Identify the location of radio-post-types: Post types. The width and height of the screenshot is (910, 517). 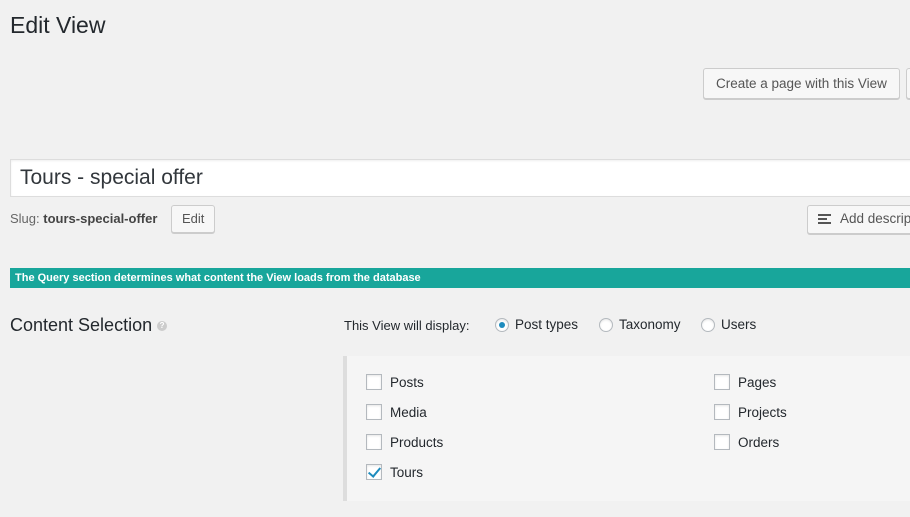
(536, 324).